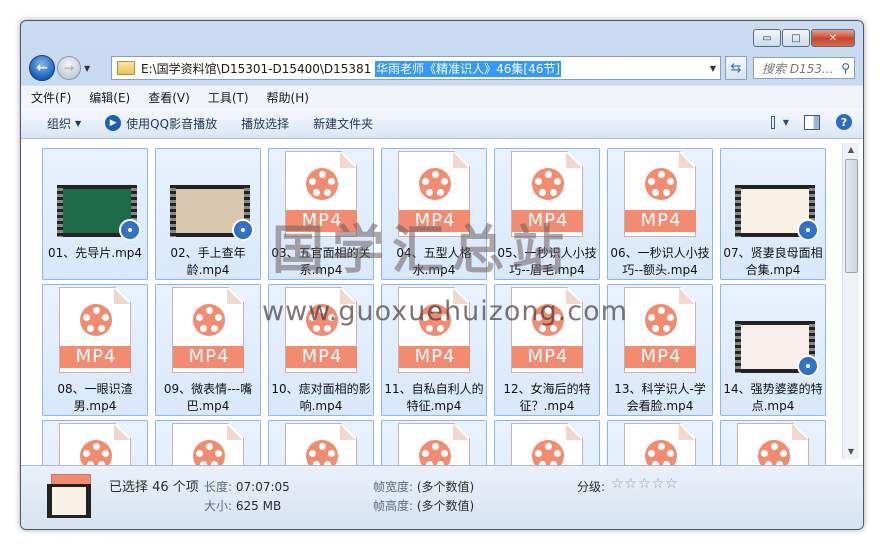 Image resolution: width=884 pixels, height=550 pixels. I want to click on file-tile: MP4 09、微表情---嘴巴.mp4, so click(208, 350).